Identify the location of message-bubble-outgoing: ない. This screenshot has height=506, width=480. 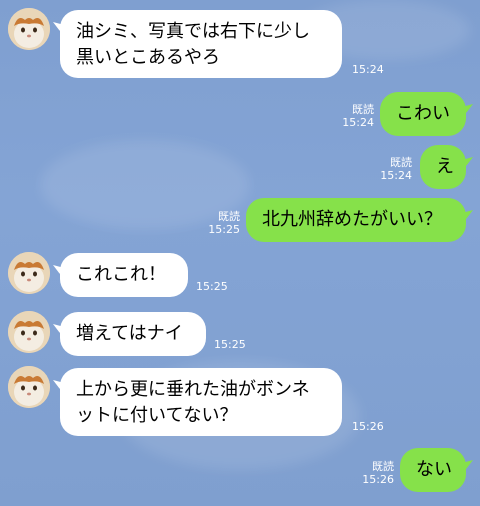
(433, 470).